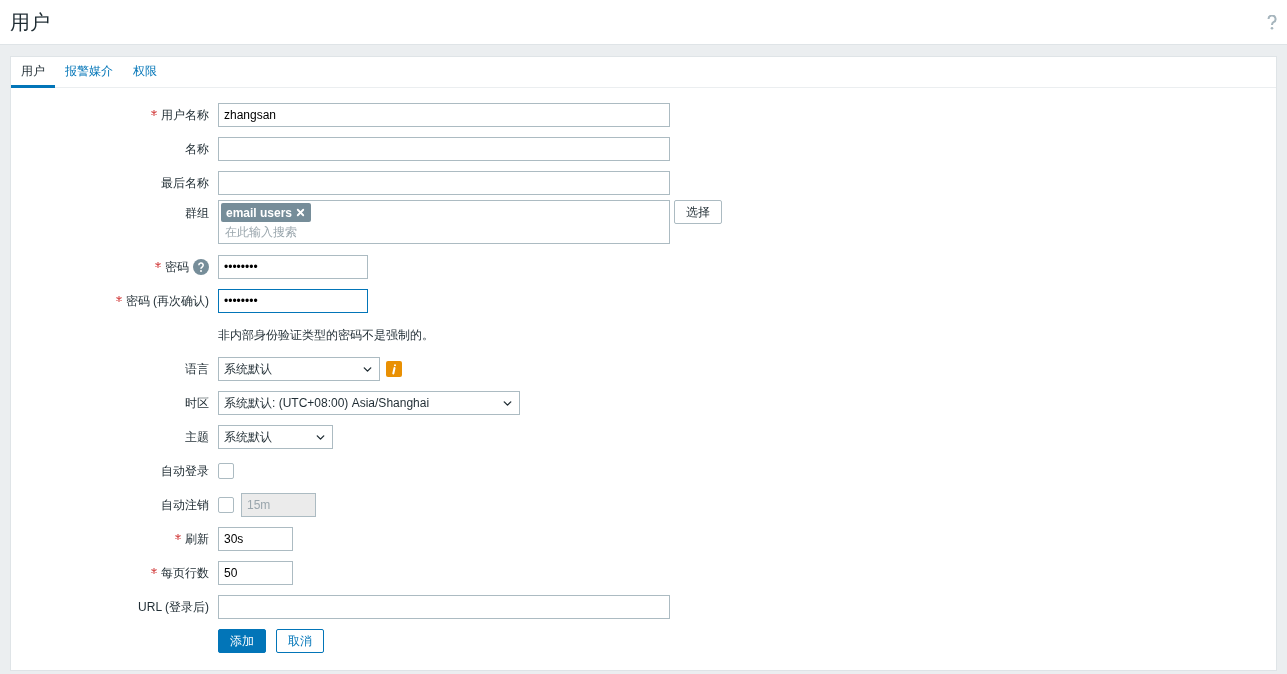 This screenshot has width=1287, height=674. What do you see at coordinates (261, 232) in the screenshot?
I see `search-placeholder: 在此输入搜索` at bounding box center [261, 232].